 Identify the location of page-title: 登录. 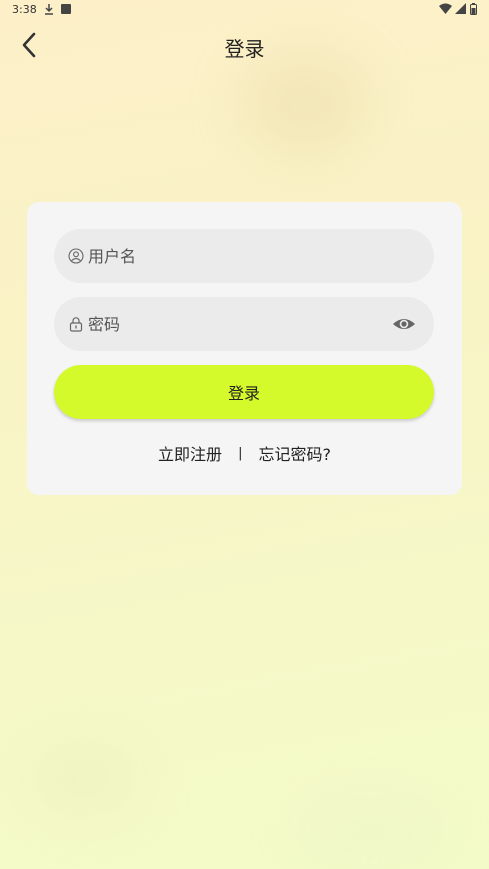
(244, 49).